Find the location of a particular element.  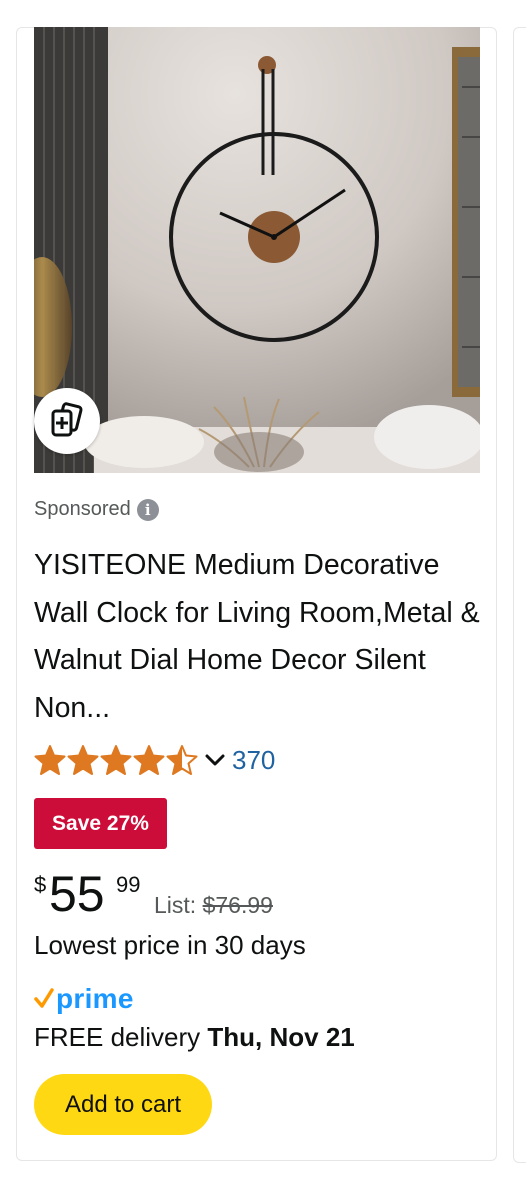

sponsored-text: Sponsored is located at coordinates (82, 509).